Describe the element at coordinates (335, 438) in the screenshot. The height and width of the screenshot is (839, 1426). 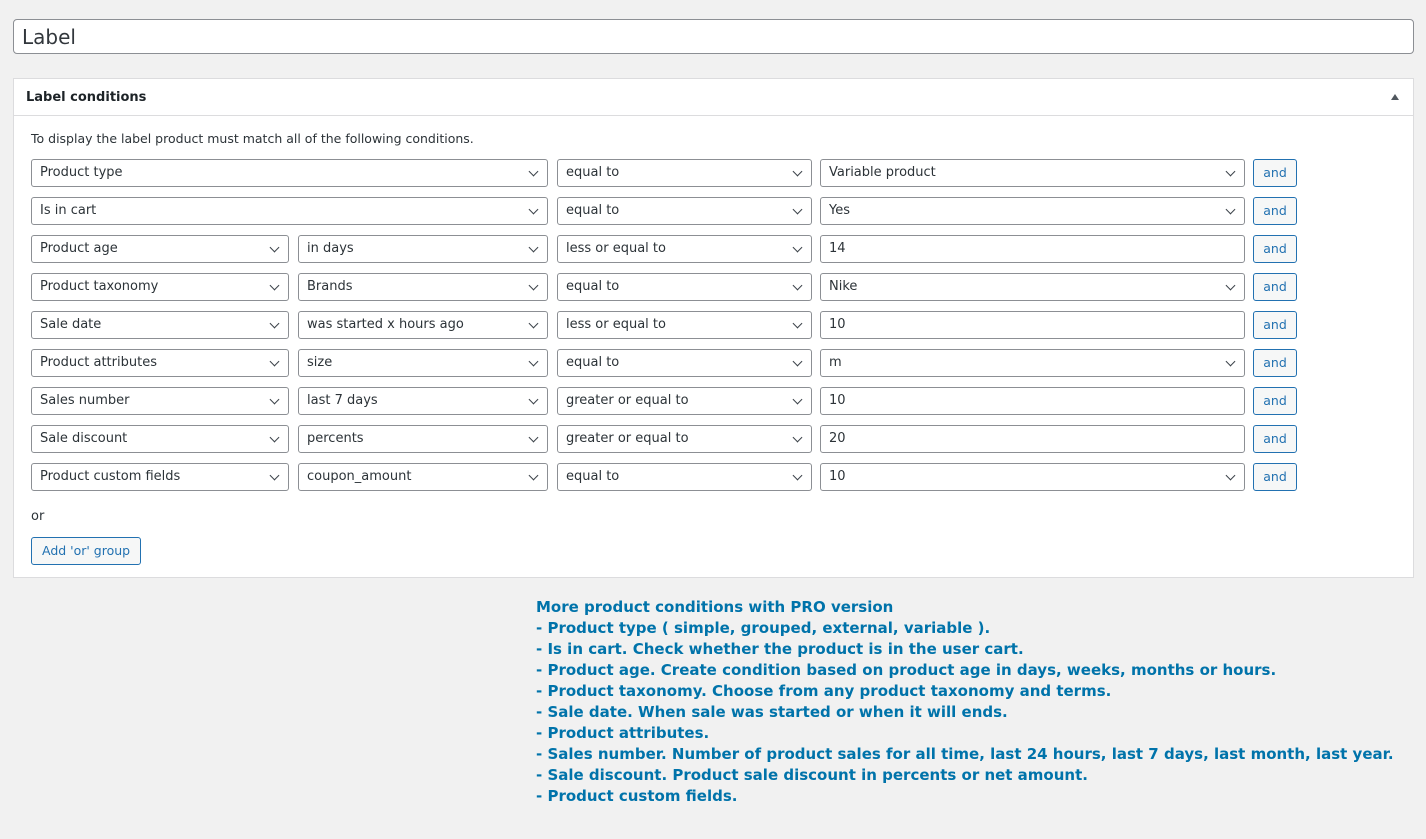
I see `condition-option-select-value: percents` at that location.